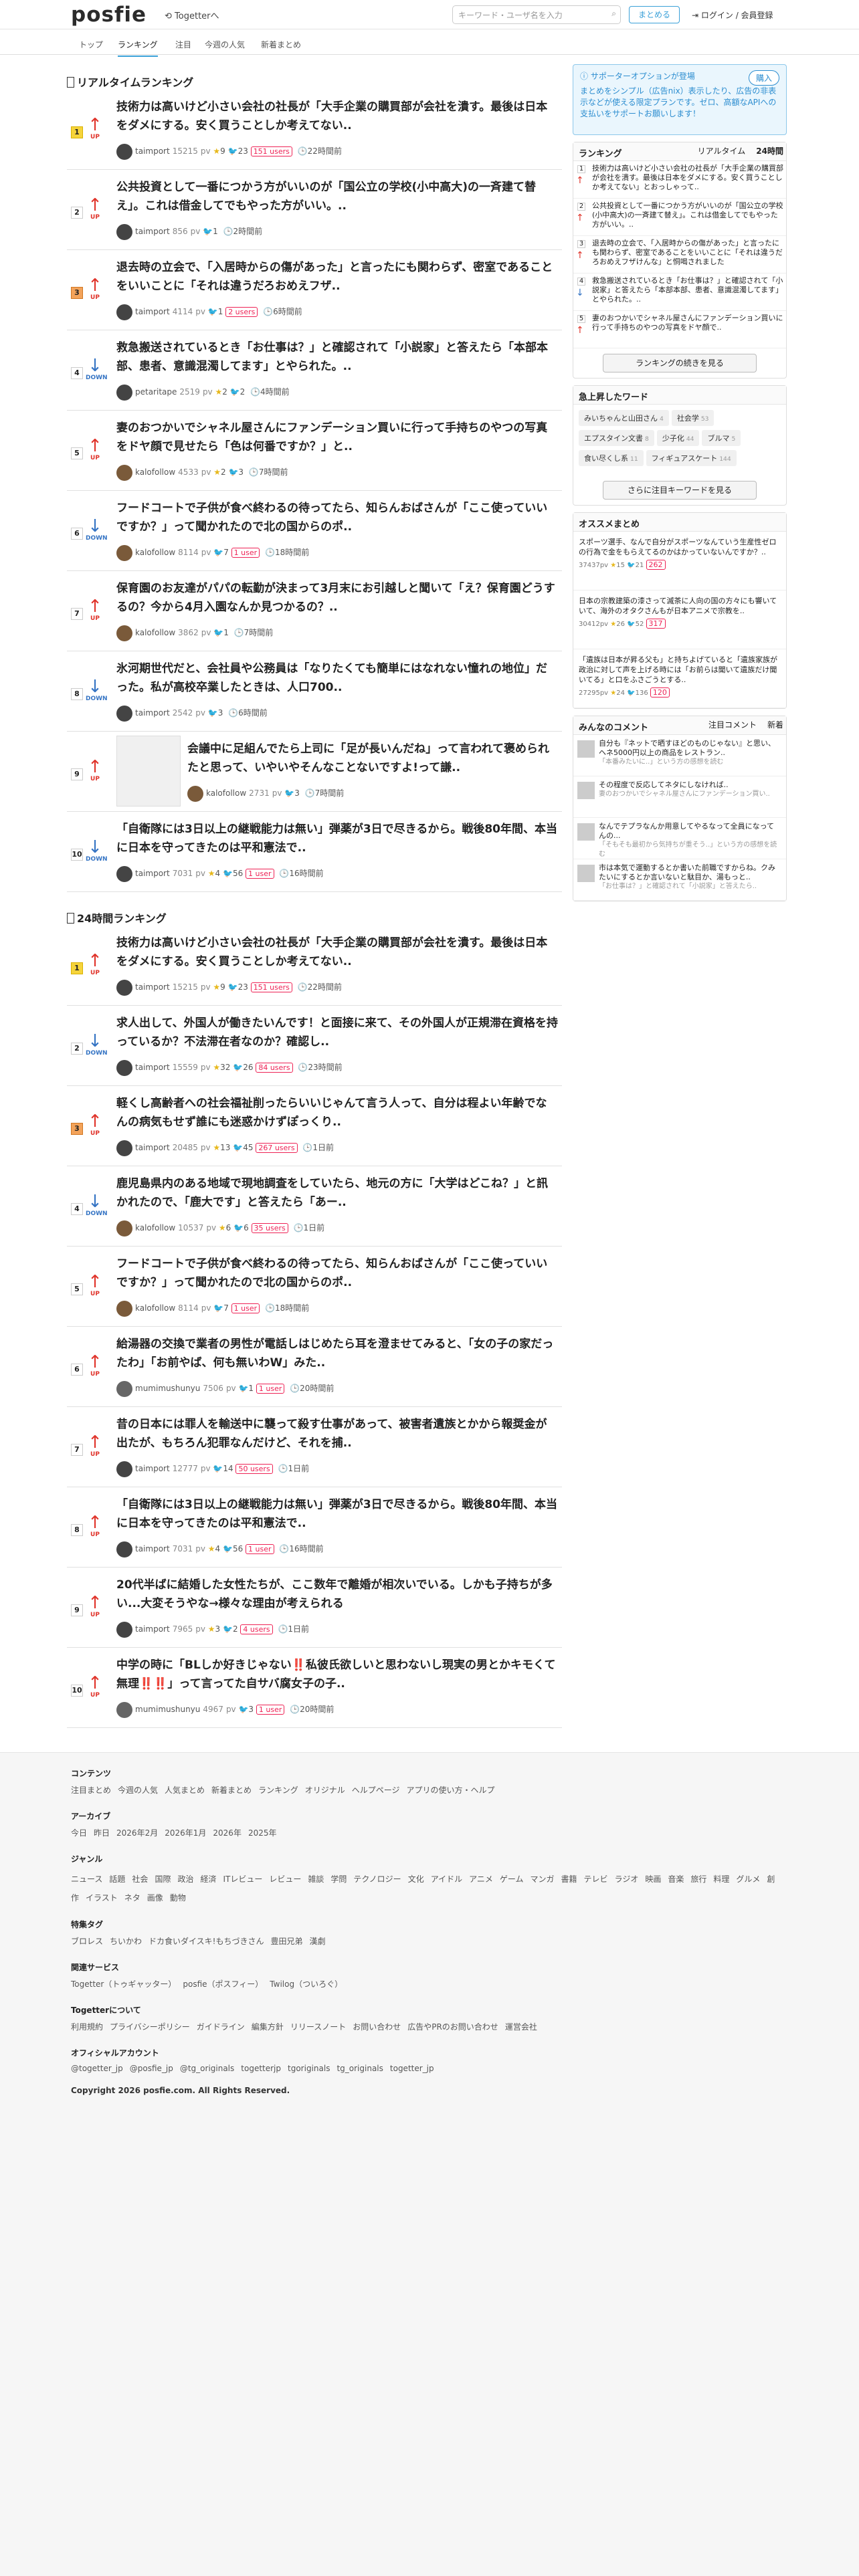 This screenshot has height=2576, width=859. Describe the element at coordinates (732, 15) in the screenshot. I see `login-link: ⇥ ログイン / 会員登録` at that location.